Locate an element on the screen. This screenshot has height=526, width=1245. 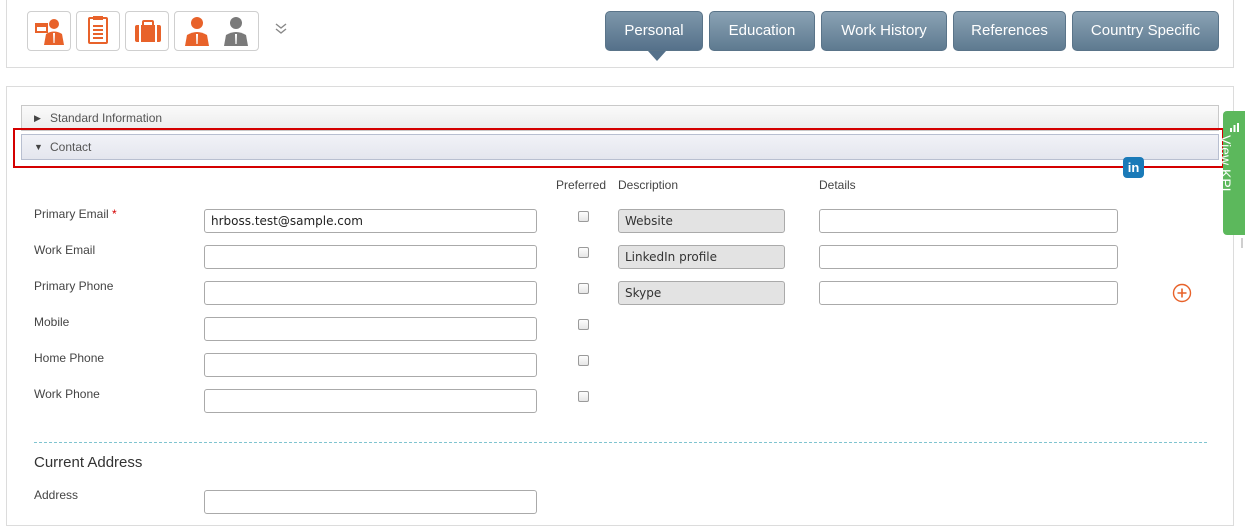
primary-phone-input is located at coordinates (370, 293).